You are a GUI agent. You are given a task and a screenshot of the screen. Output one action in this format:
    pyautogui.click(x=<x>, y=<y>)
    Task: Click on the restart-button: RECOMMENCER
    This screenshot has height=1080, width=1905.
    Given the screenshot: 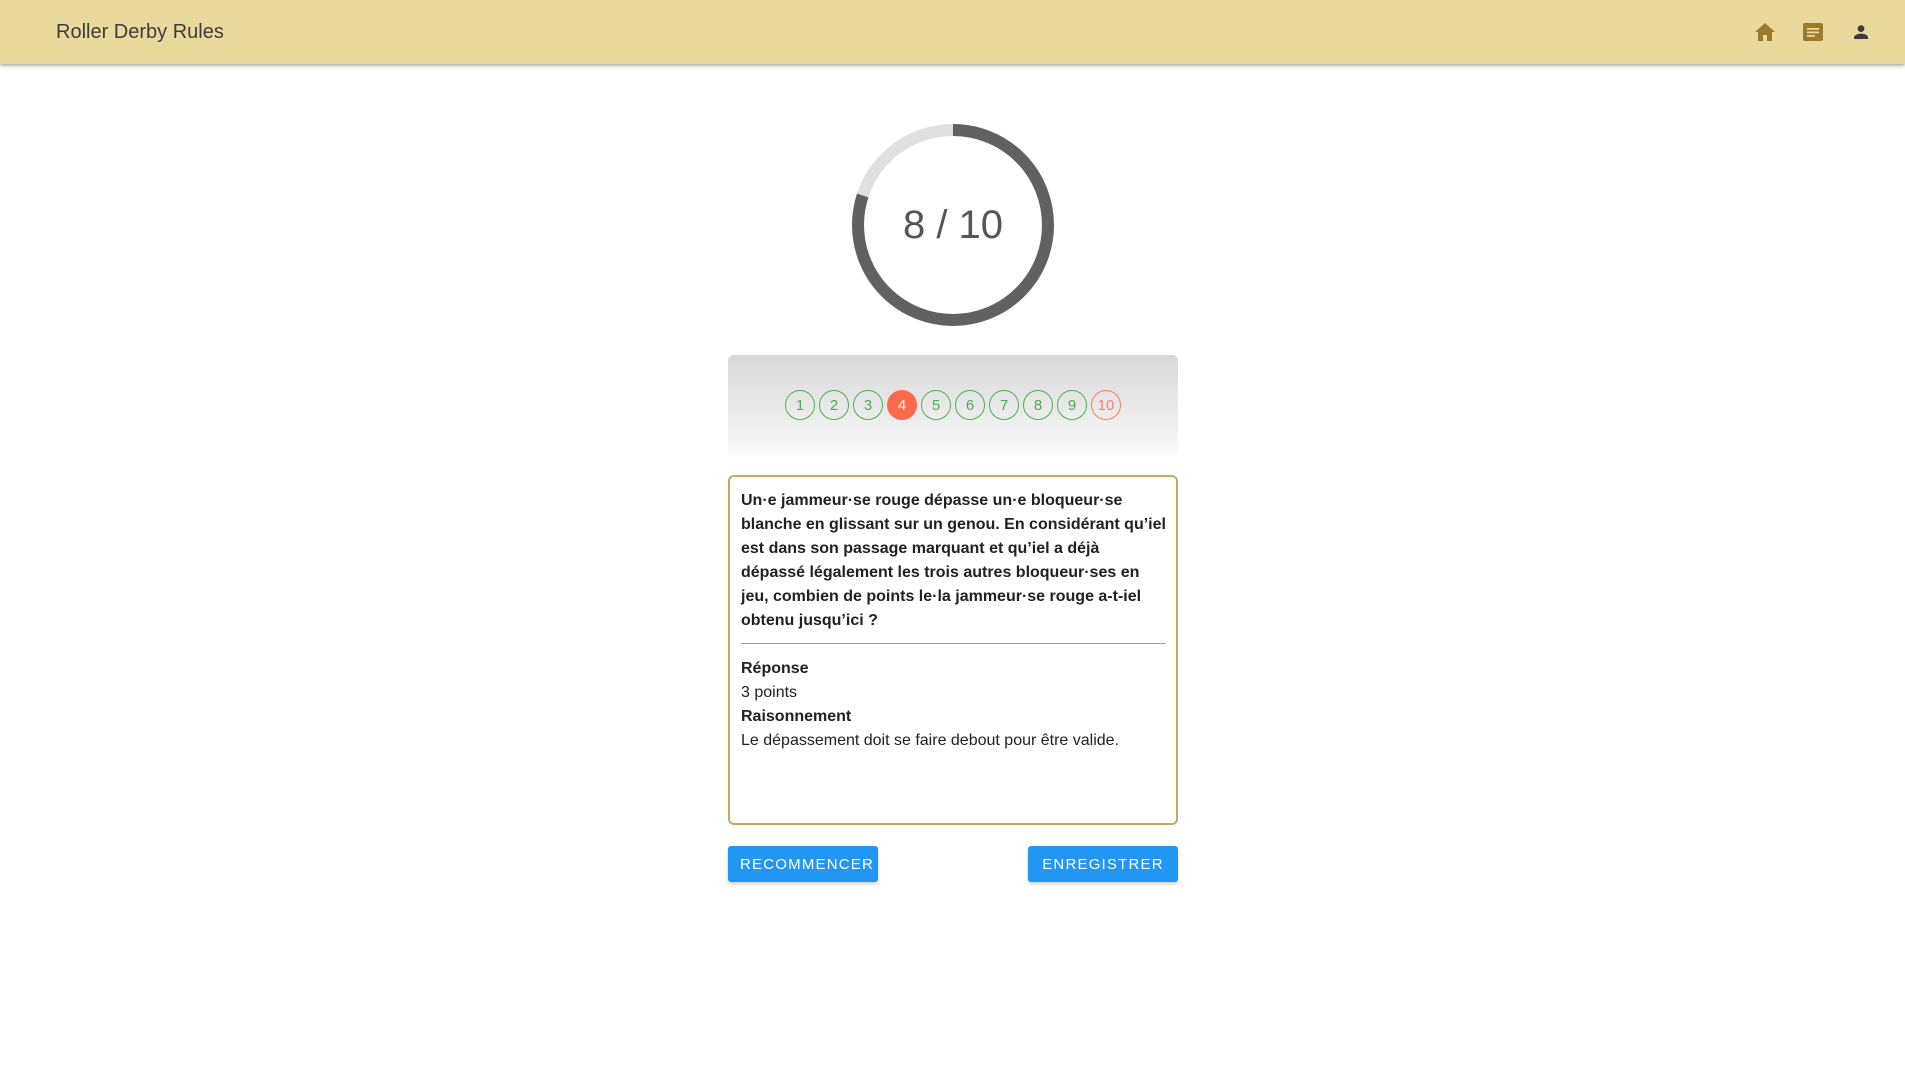 What is the action you would take?
    pyautogui.click(x=803, y=864)
    